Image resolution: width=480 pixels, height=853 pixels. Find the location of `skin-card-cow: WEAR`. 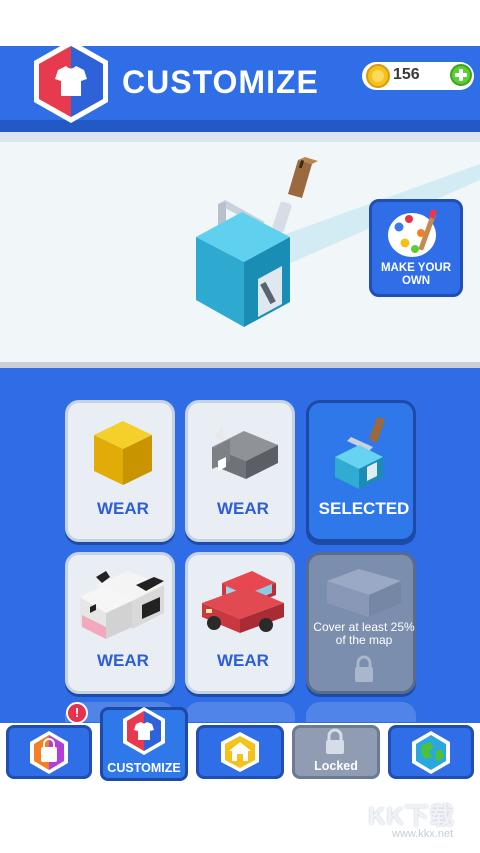

skin-card-cow: WEAR is located at coordinates (120, 623).